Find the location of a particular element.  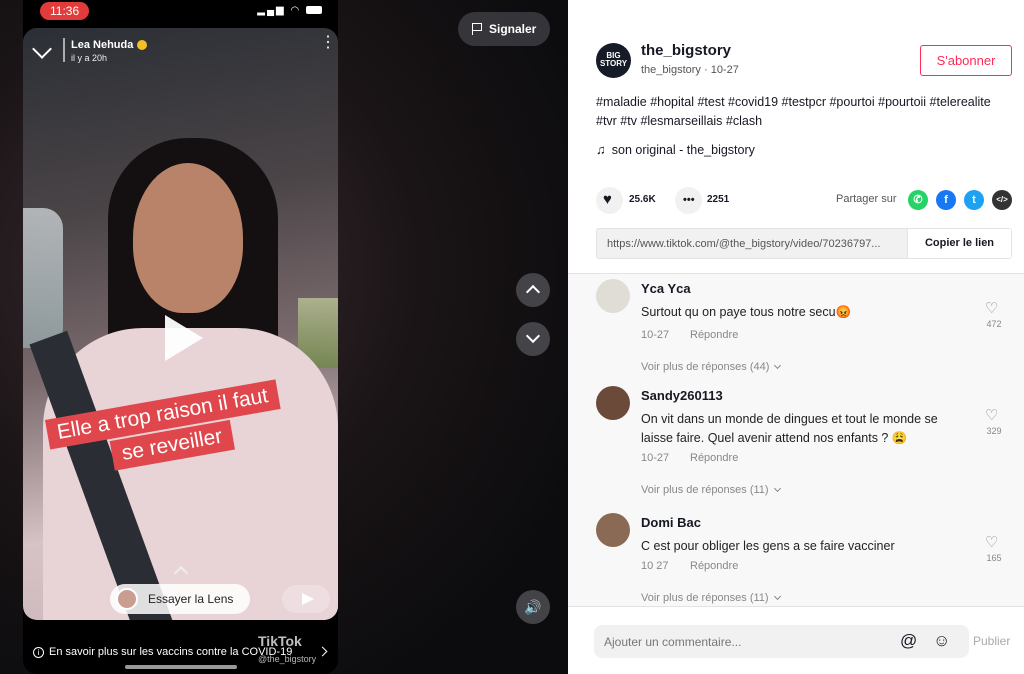

try-lens-button: Essayer la Lens is located at coordinates (180, 599).